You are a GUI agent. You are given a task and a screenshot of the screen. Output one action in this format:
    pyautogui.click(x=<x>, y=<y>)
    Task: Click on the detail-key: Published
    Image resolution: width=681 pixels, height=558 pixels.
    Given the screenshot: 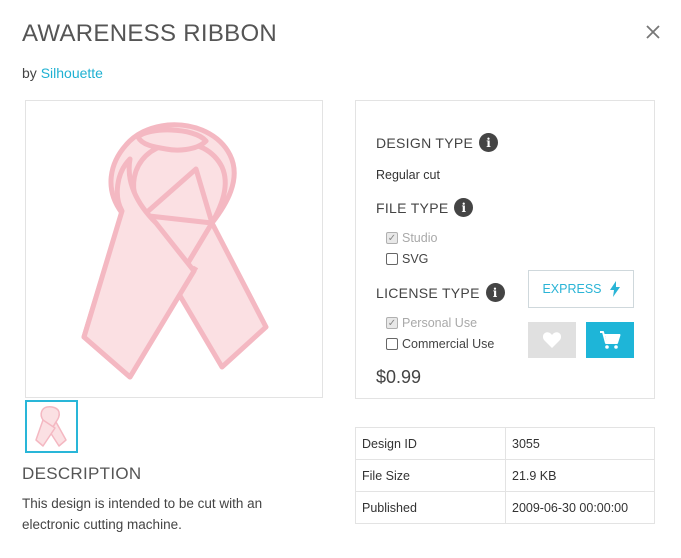 What is the action you would take?
    pyautogui.click(x=430, y=507)
    